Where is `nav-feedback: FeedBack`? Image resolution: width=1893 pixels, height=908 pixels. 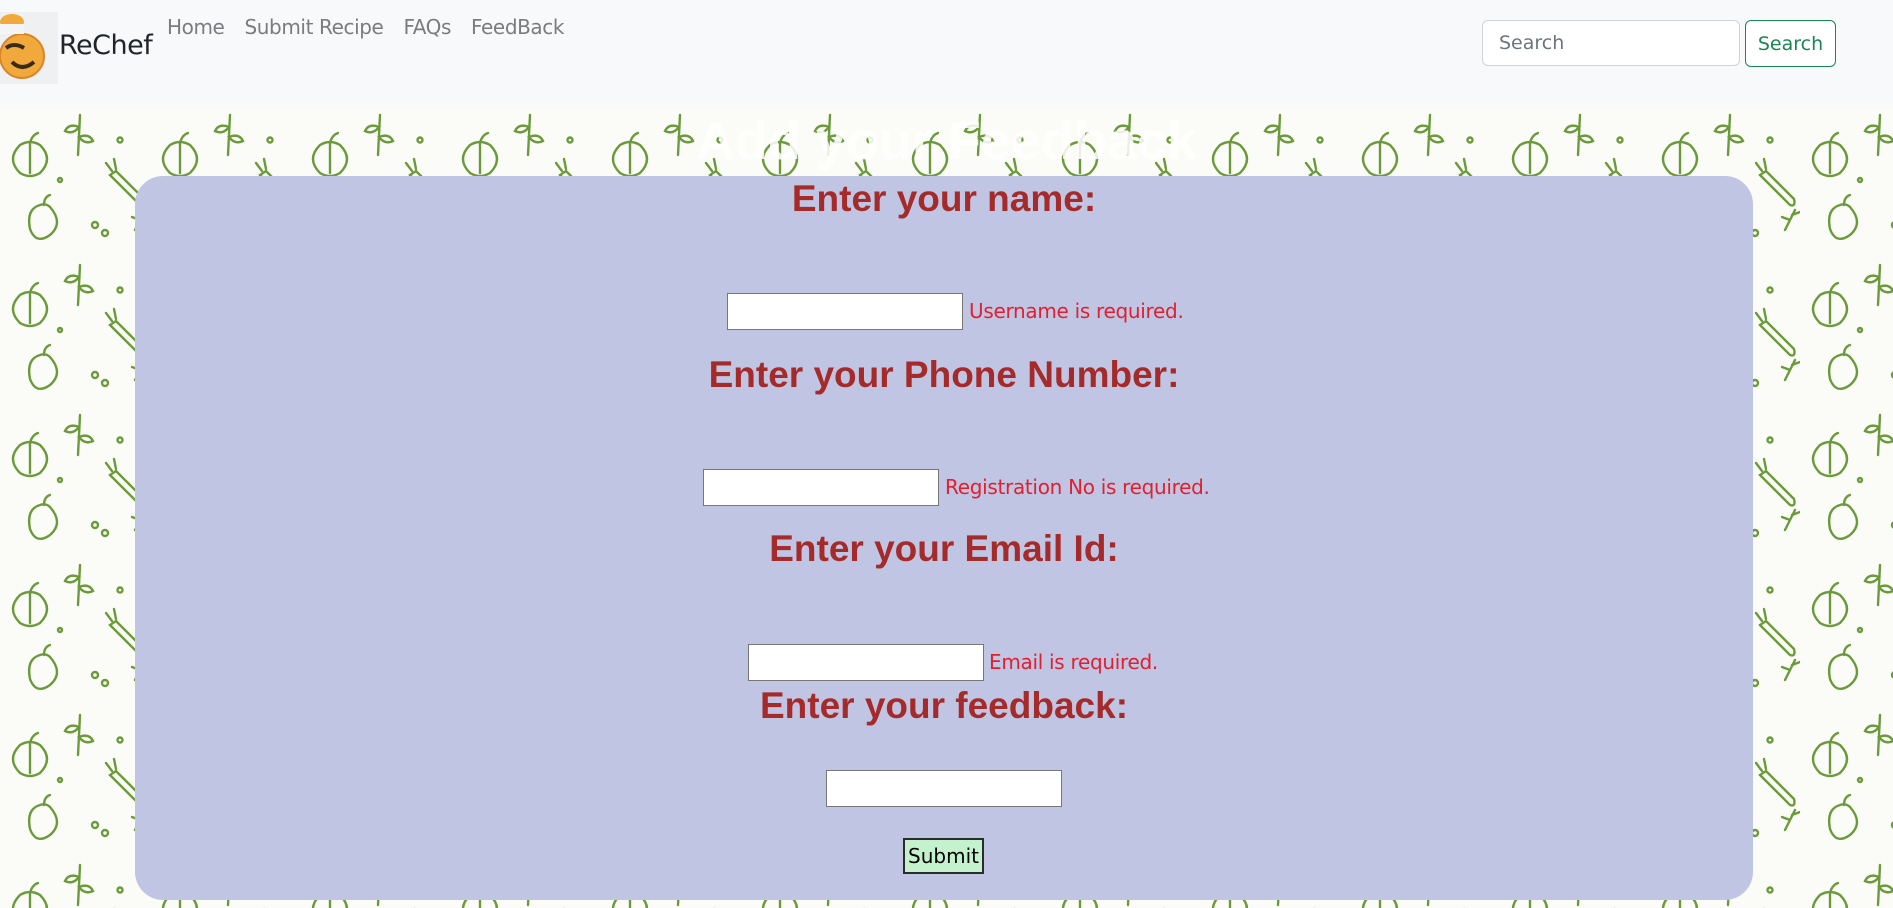 nav-feedback: FeedBack is located at coordinates (517, 27).